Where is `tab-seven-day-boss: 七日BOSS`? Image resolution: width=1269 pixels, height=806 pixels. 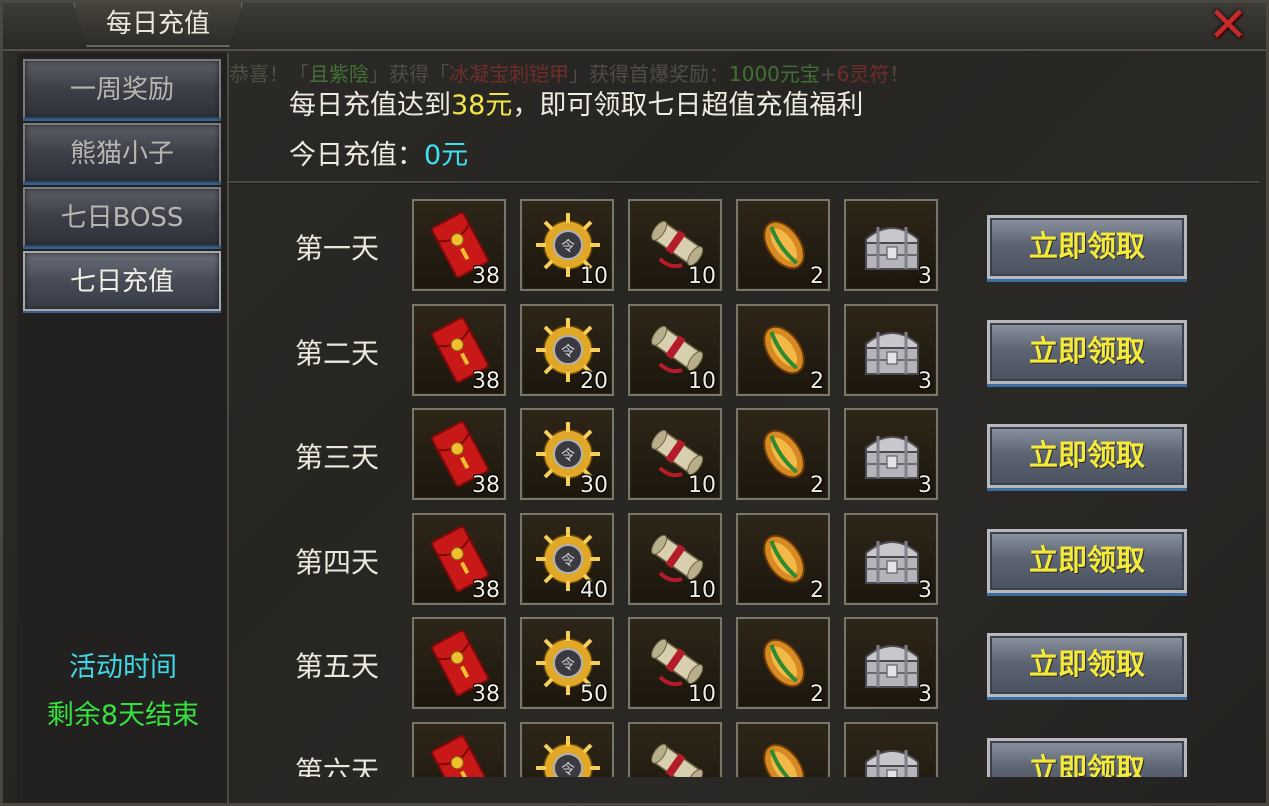
tab-seven-day-boss: 七日BOSS is located at coordinates (122, 217).